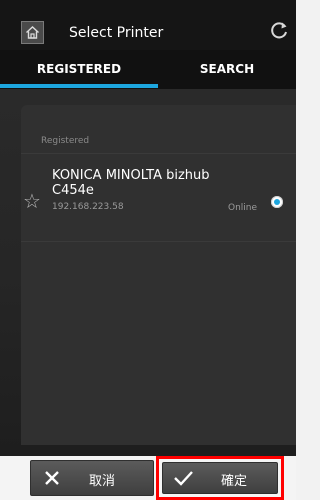 The height and width of the screenshot is (500, 320). I want to click on x-icon, so click(52, 478).